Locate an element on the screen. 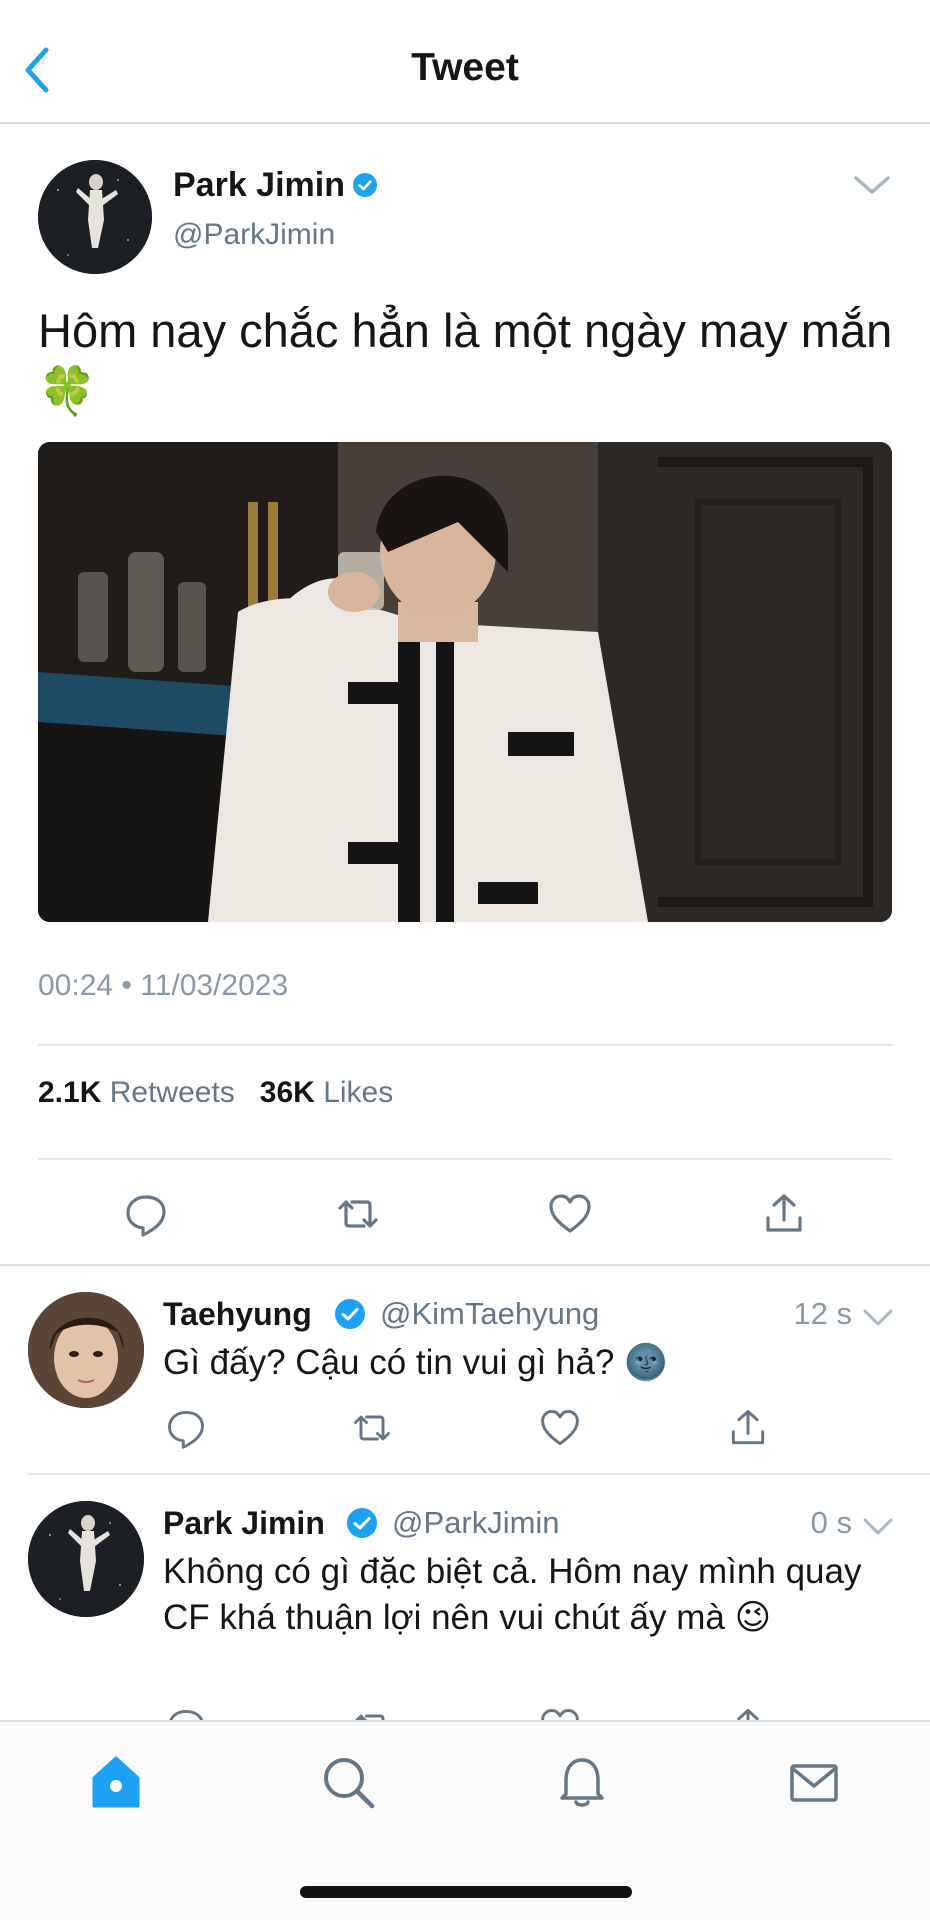 The image size is (930, 1920). tab-search is located at coordinates (348, 1782).